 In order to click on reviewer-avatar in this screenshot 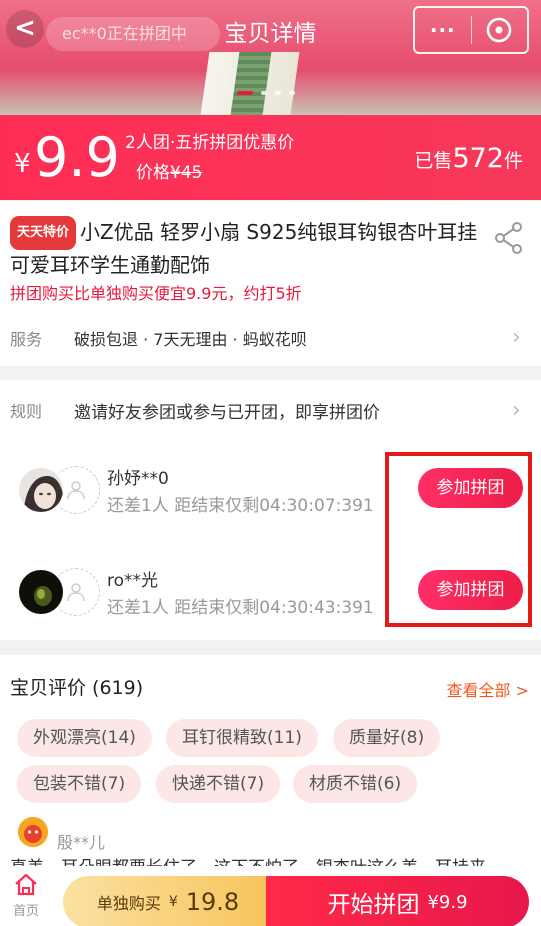, I will do `click(33, 832)`.